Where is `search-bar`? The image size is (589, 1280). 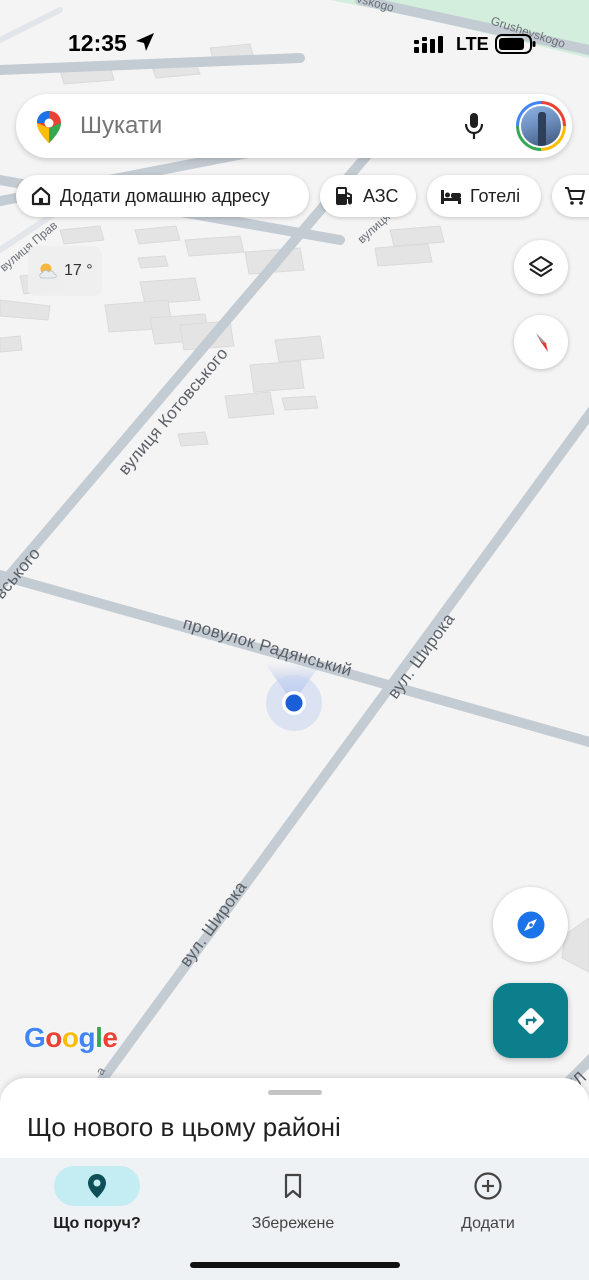
search-bar is located at coordinates (294, 126).